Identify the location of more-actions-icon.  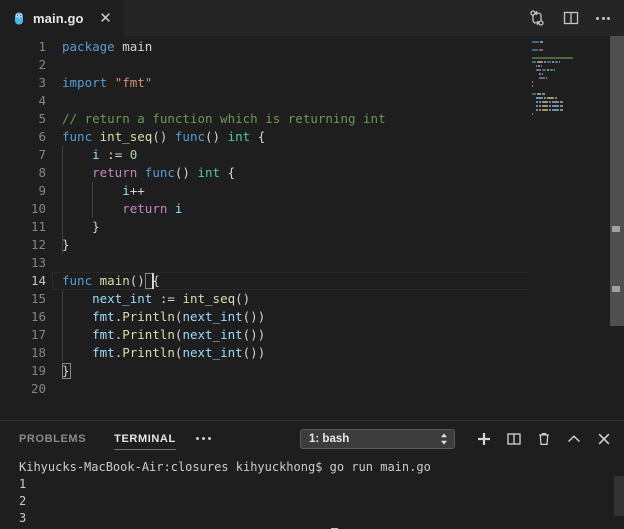
(603, 18).